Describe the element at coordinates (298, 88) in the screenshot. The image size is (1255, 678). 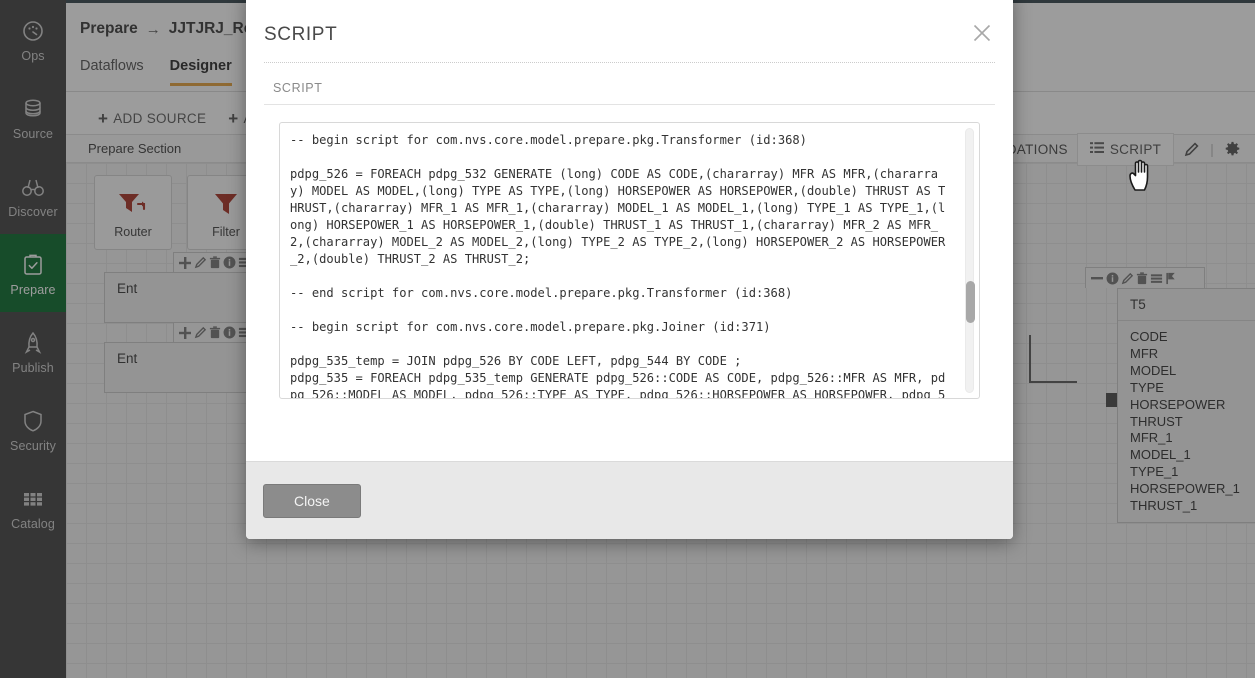
I see `script-field-label: SCRIPT` at that location.